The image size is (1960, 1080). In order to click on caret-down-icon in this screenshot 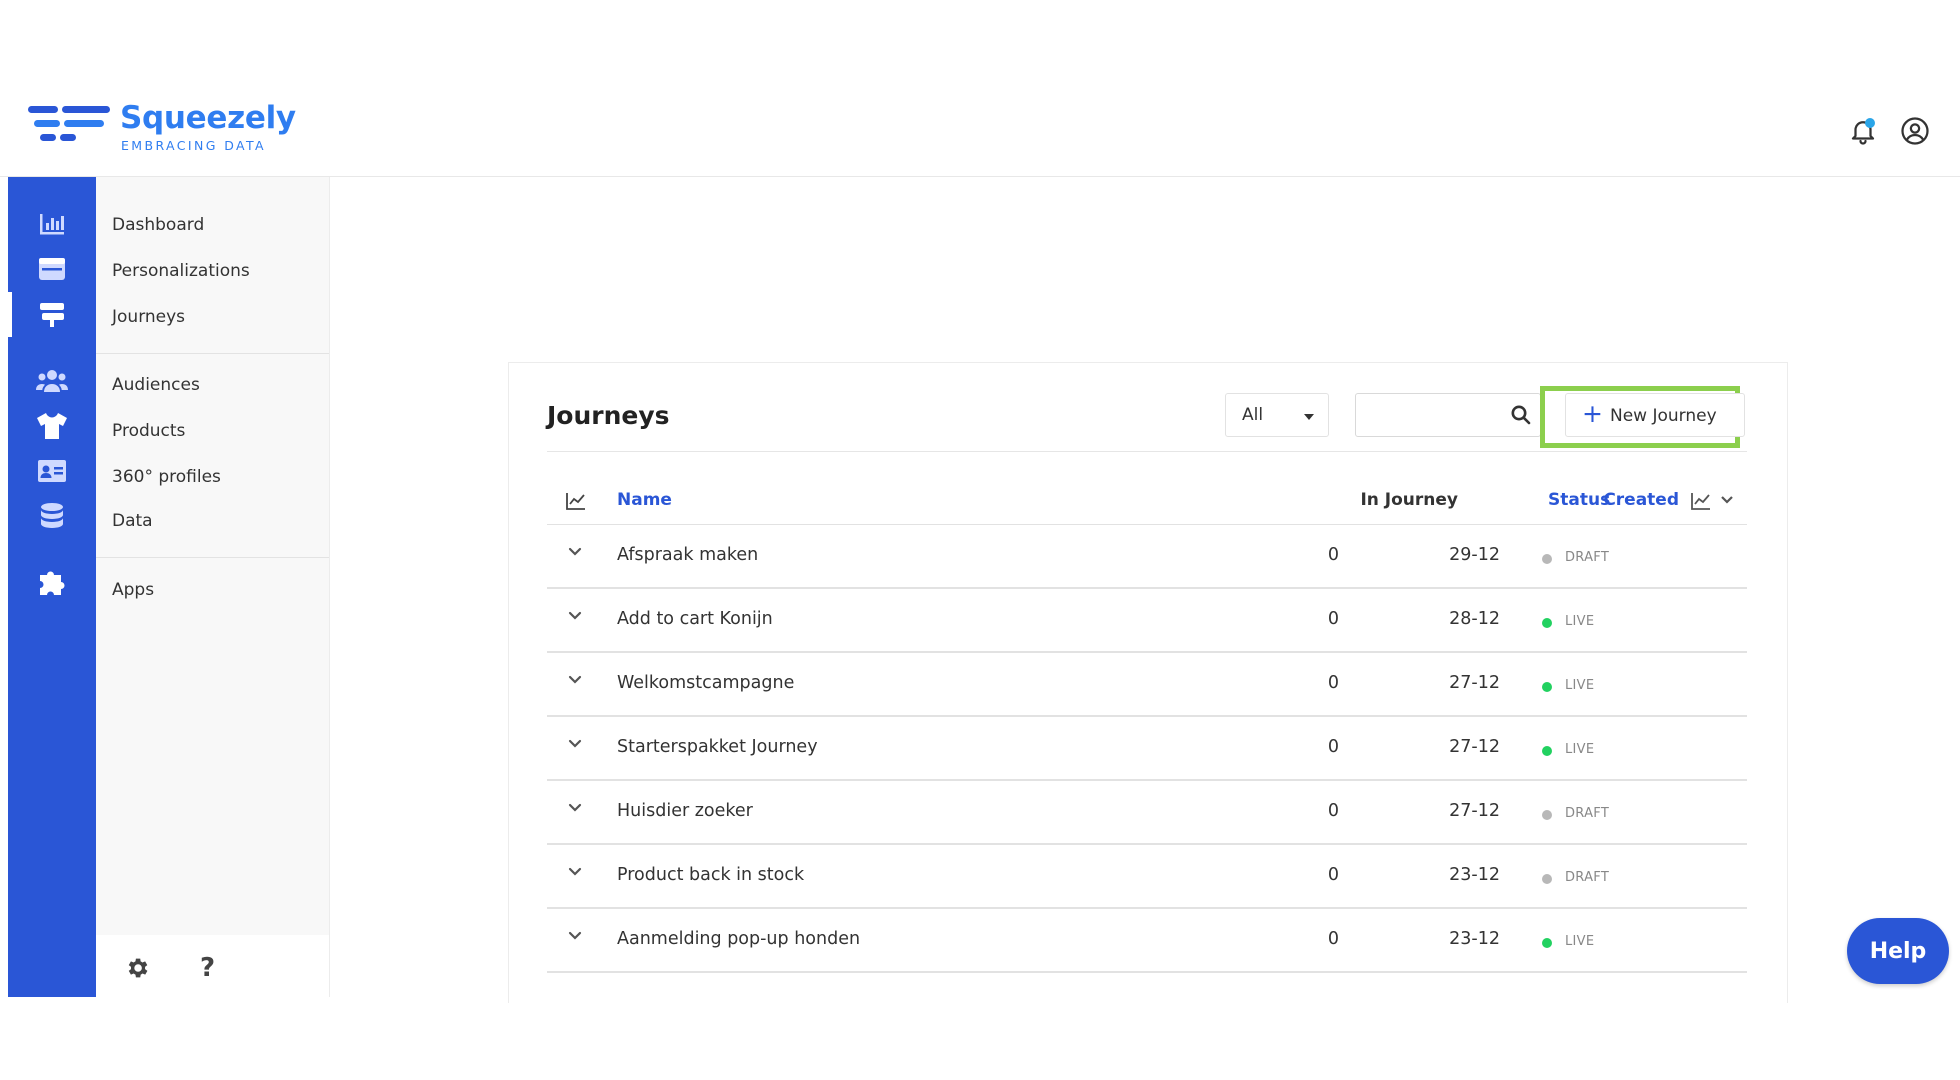, I will do `click(1309, 417)`.